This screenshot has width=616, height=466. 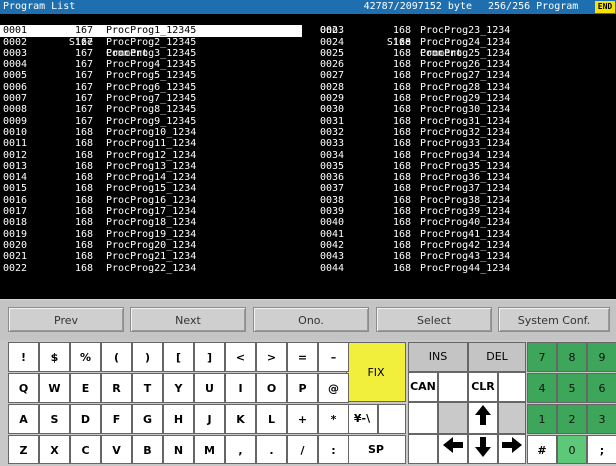 I want to click on numpad-key-8: 3, so click(x=601, y=419).